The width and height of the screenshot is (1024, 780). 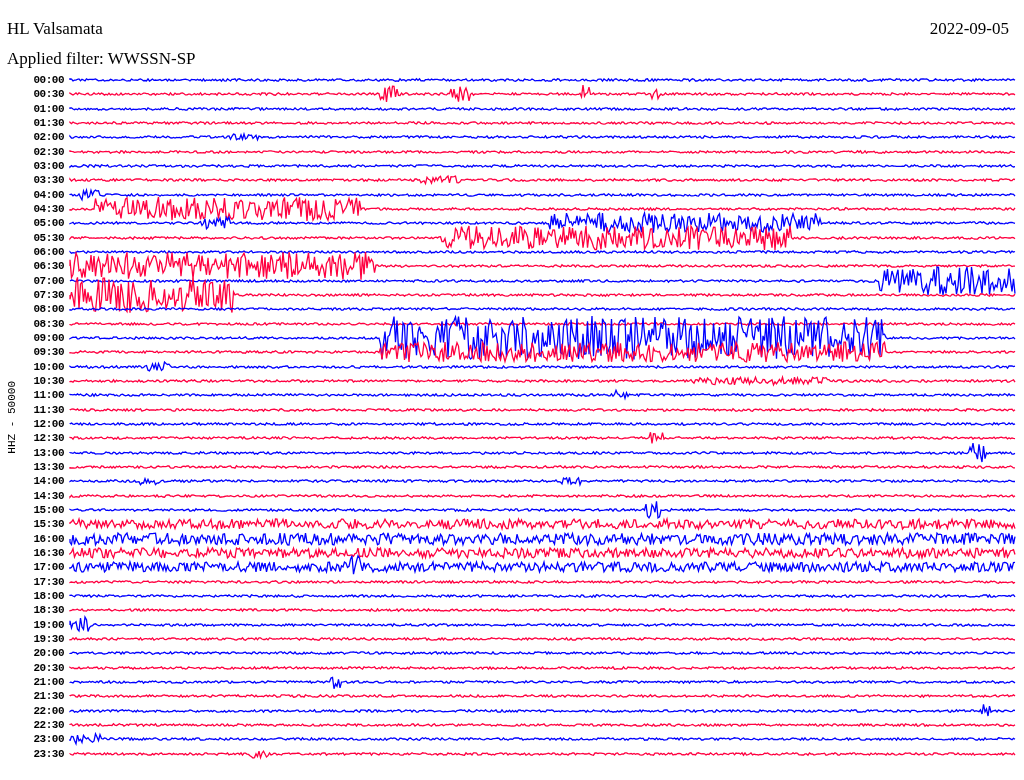 I want to click on time-label: 00:30, so click(x=48, y=94).